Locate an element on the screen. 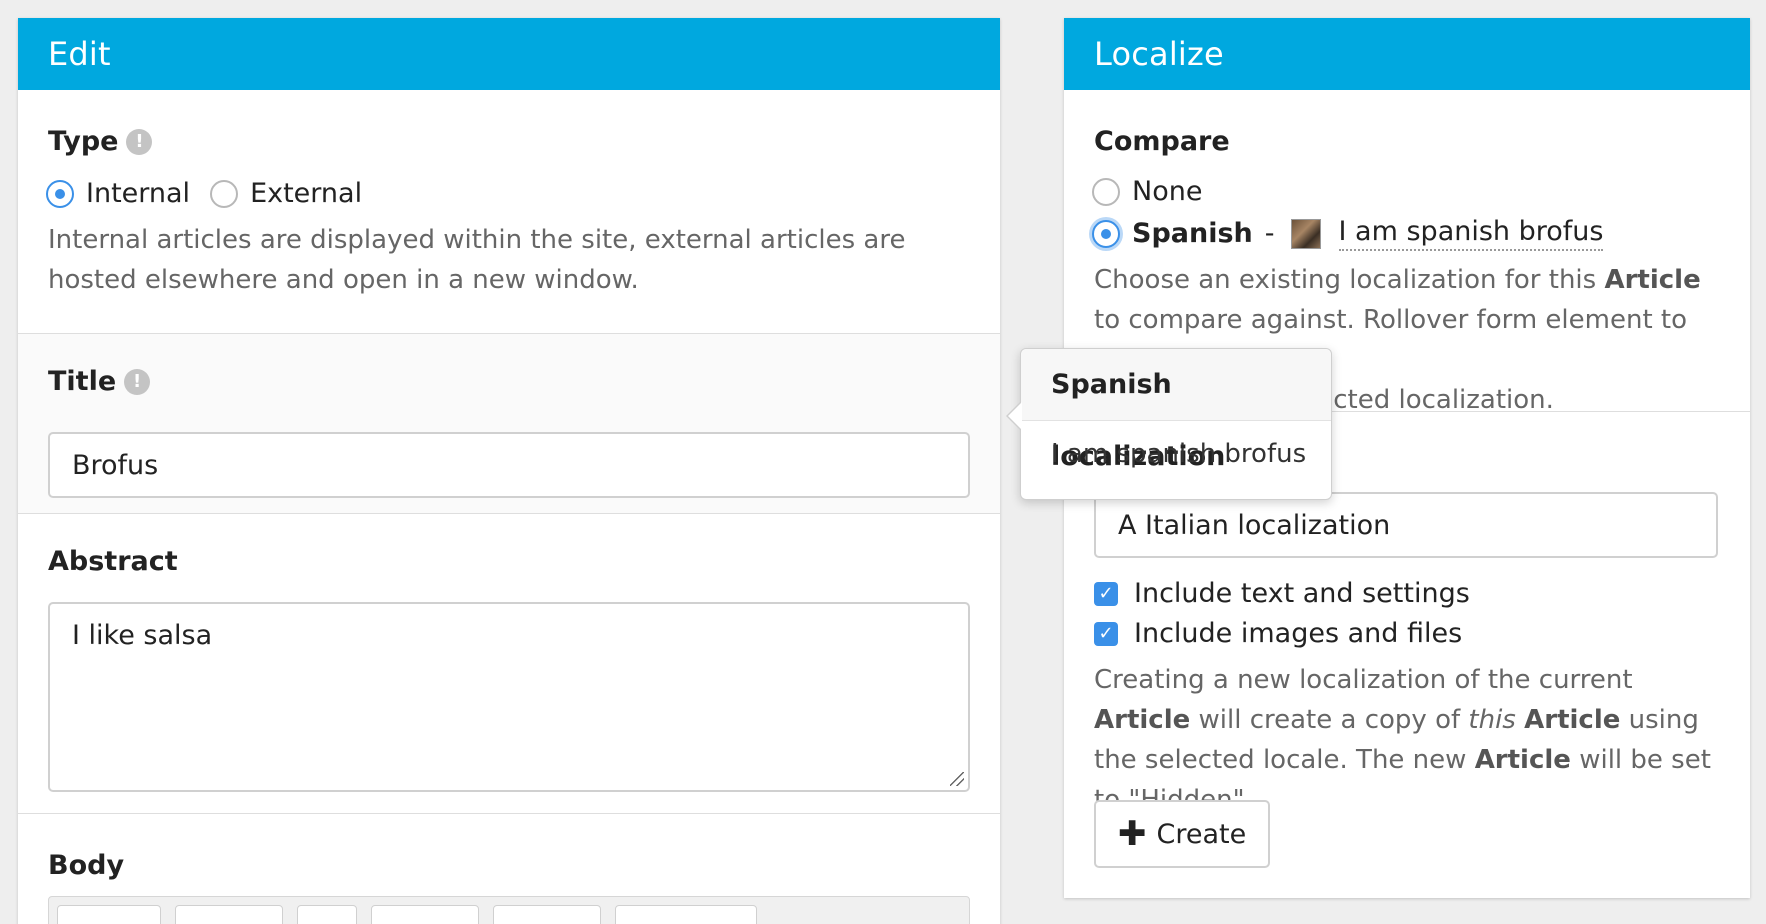  block-button is located at coordinates (327, 914).